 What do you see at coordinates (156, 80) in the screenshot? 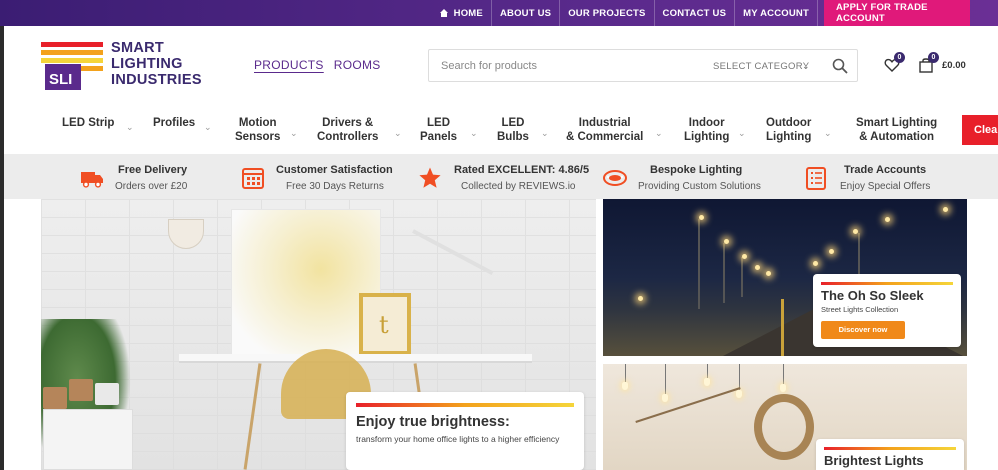
I see `logo-line-3: INDUSTRIES` at bounding box center [156, 80].